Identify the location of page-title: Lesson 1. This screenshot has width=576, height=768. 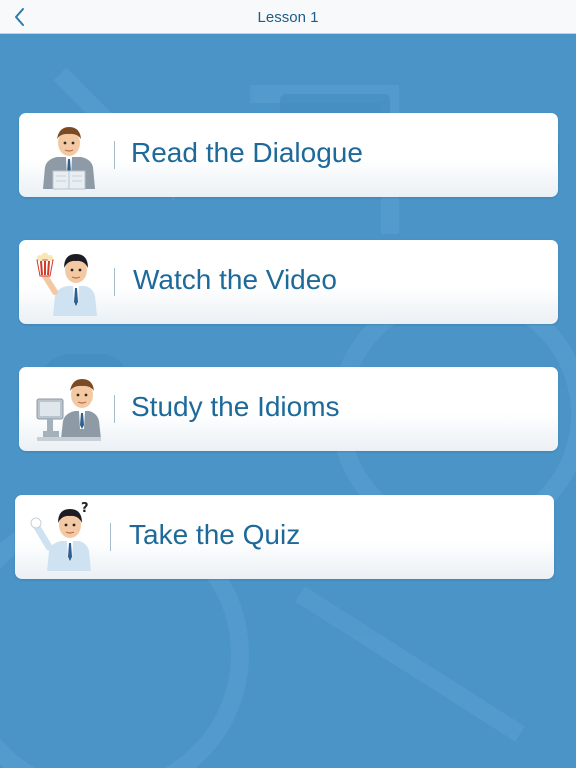
(288, 17).